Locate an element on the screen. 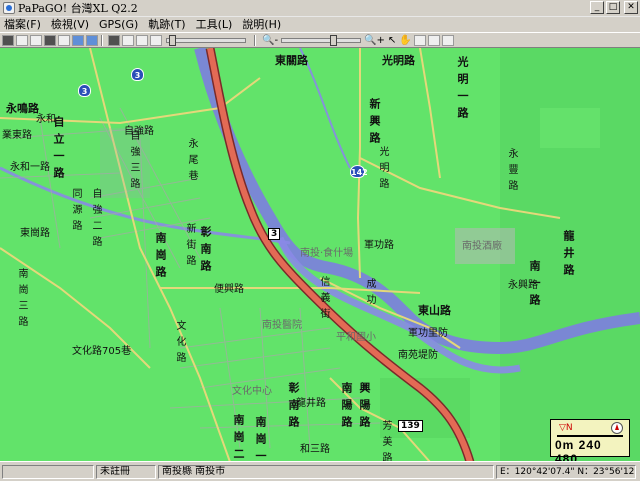  route-shield-3-west: 3 is located at coordinates (84, 90).